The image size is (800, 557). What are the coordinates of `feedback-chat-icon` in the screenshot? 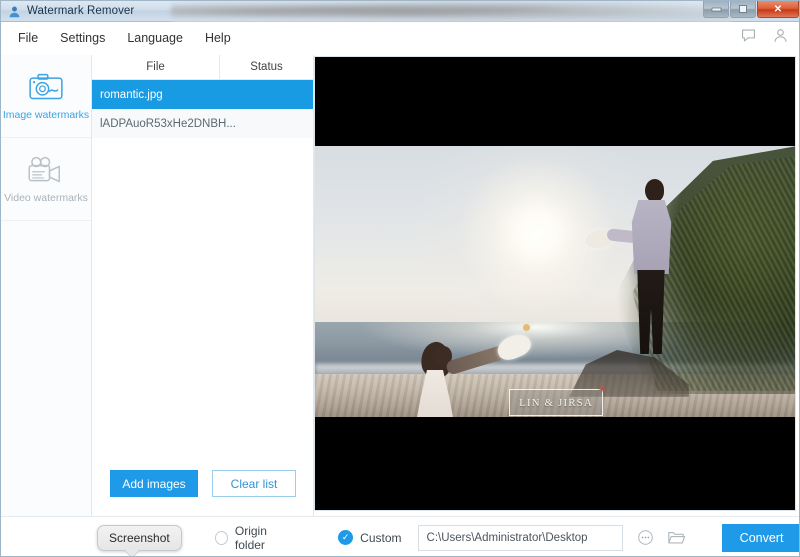 It's located at (748, 35).